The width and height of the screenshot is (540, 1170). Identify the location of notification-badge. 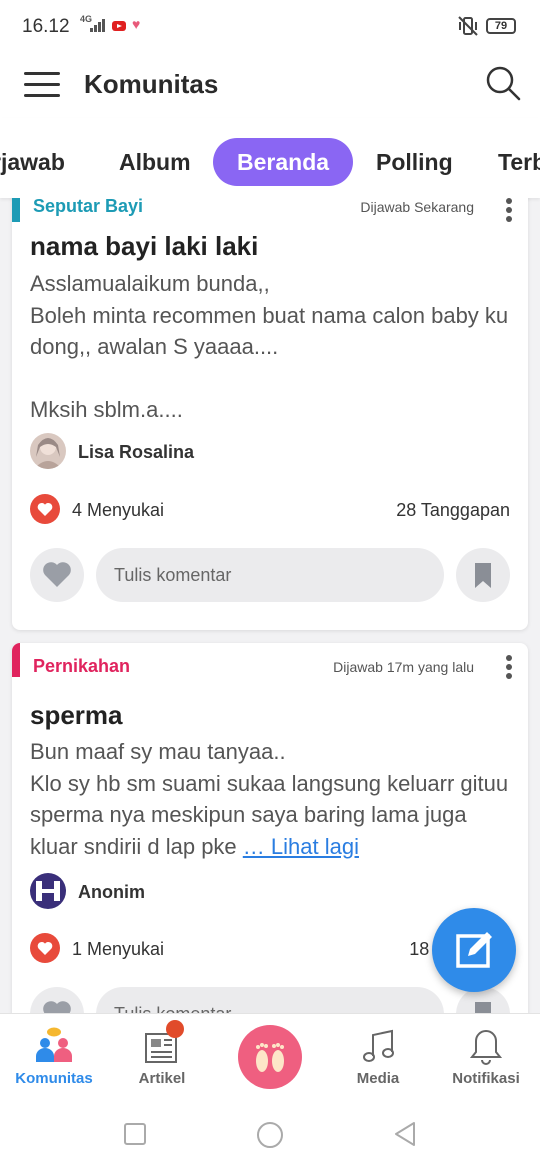
(175, 1029).